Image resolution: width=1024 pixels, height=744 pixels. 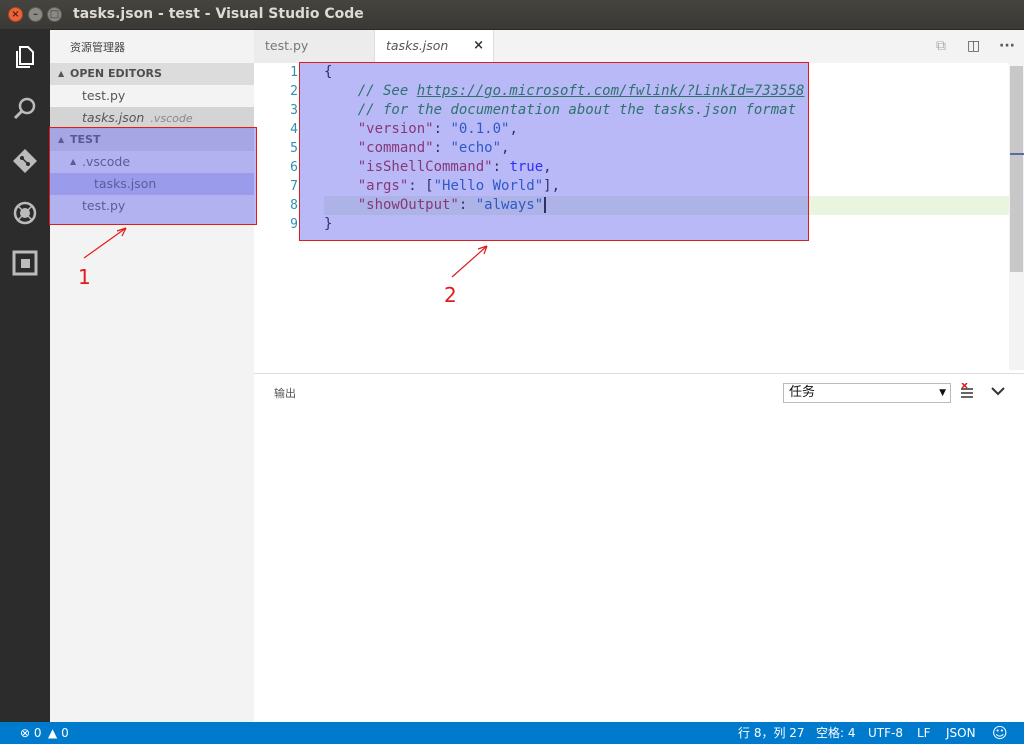 What do you see at coordinates (84, 277) in the screenshot?
I see `annotation-label-1: 1` at bounding box center [84, 277].